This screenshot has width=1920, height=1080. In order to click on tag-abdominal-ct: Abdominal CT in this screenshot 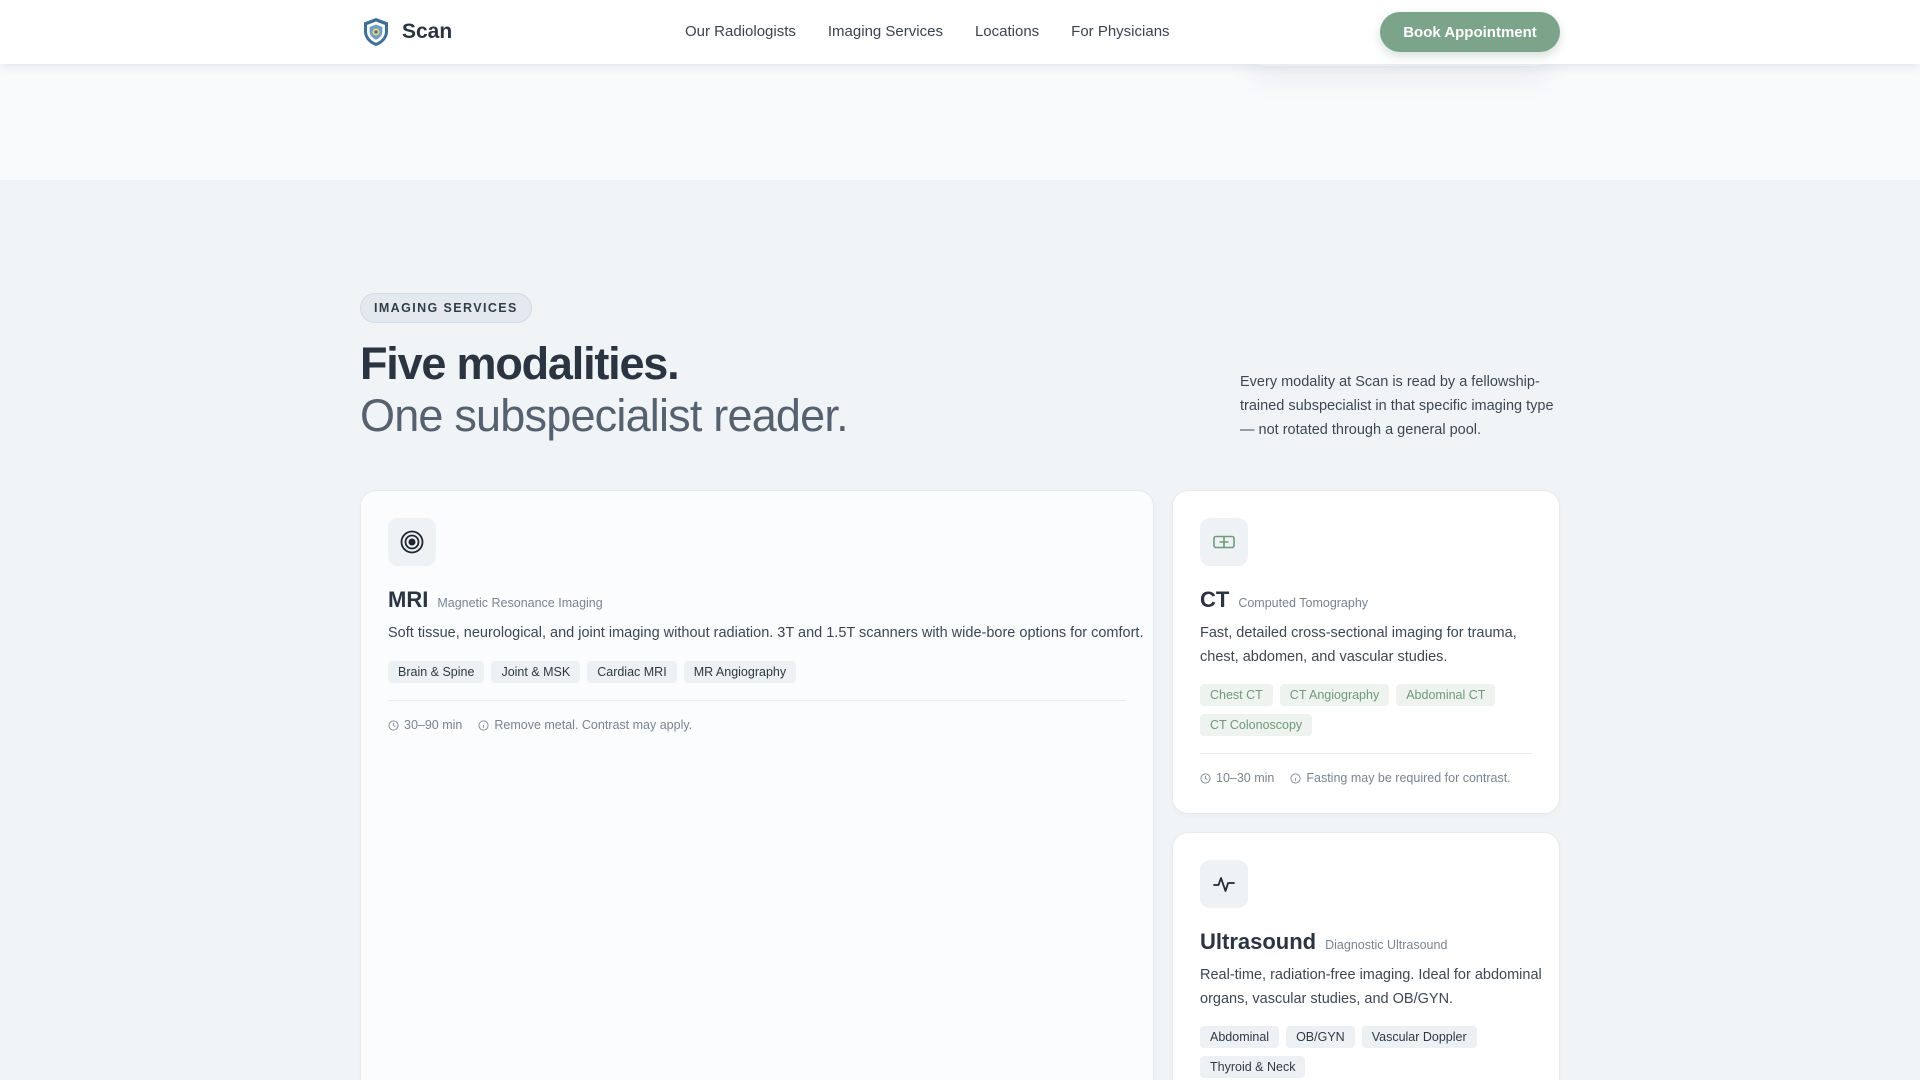, I will do `click(1446, 695)`.